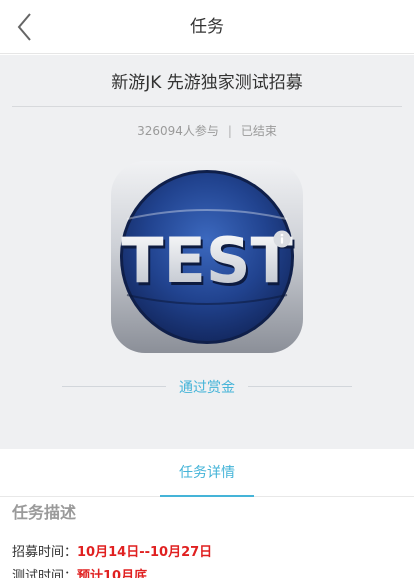 The height and width of the screenshot is (578, 414). What do you see at coordinates (207, 83) in the screenshot?
I see `task-title: 新游JK 先游独家测试招募` at bounding box center [207, 83].